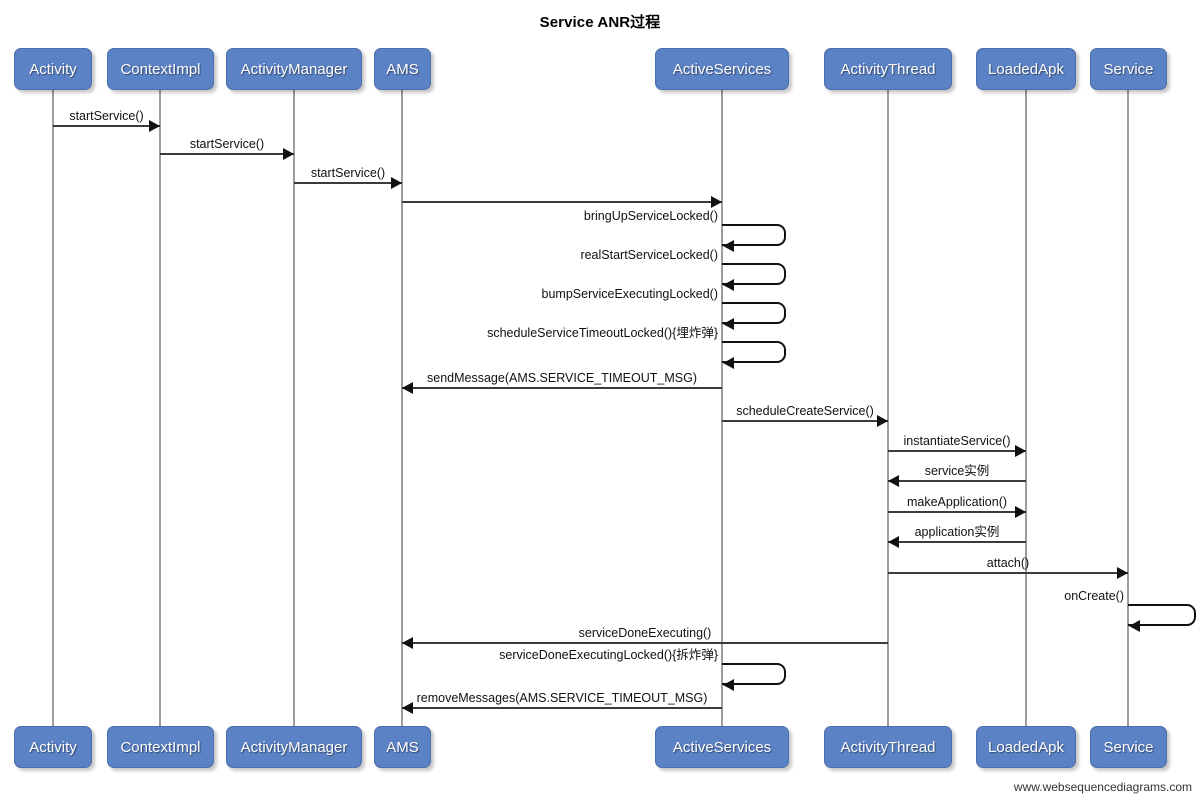 Image resolution: width=1200 pixels, height=800 pixels. Describe the element at coordinates (1102, 787) in the screenshot. I see `footer-credit: www.websequencediagrams.com` at that location.